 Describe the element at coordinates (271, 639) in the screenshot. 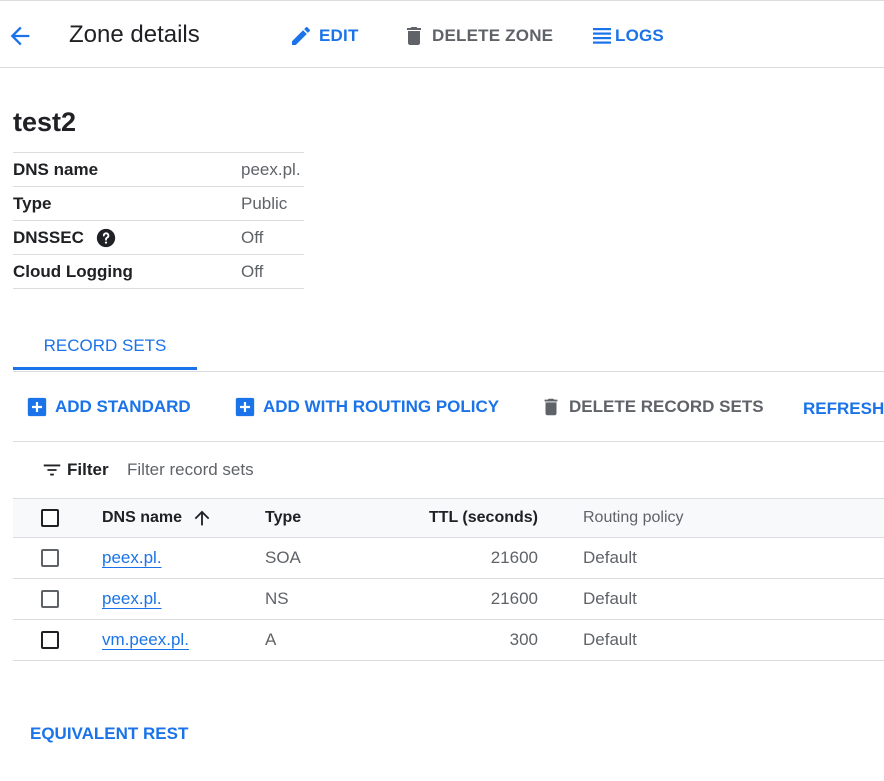

I see `record-type: A` at that location.